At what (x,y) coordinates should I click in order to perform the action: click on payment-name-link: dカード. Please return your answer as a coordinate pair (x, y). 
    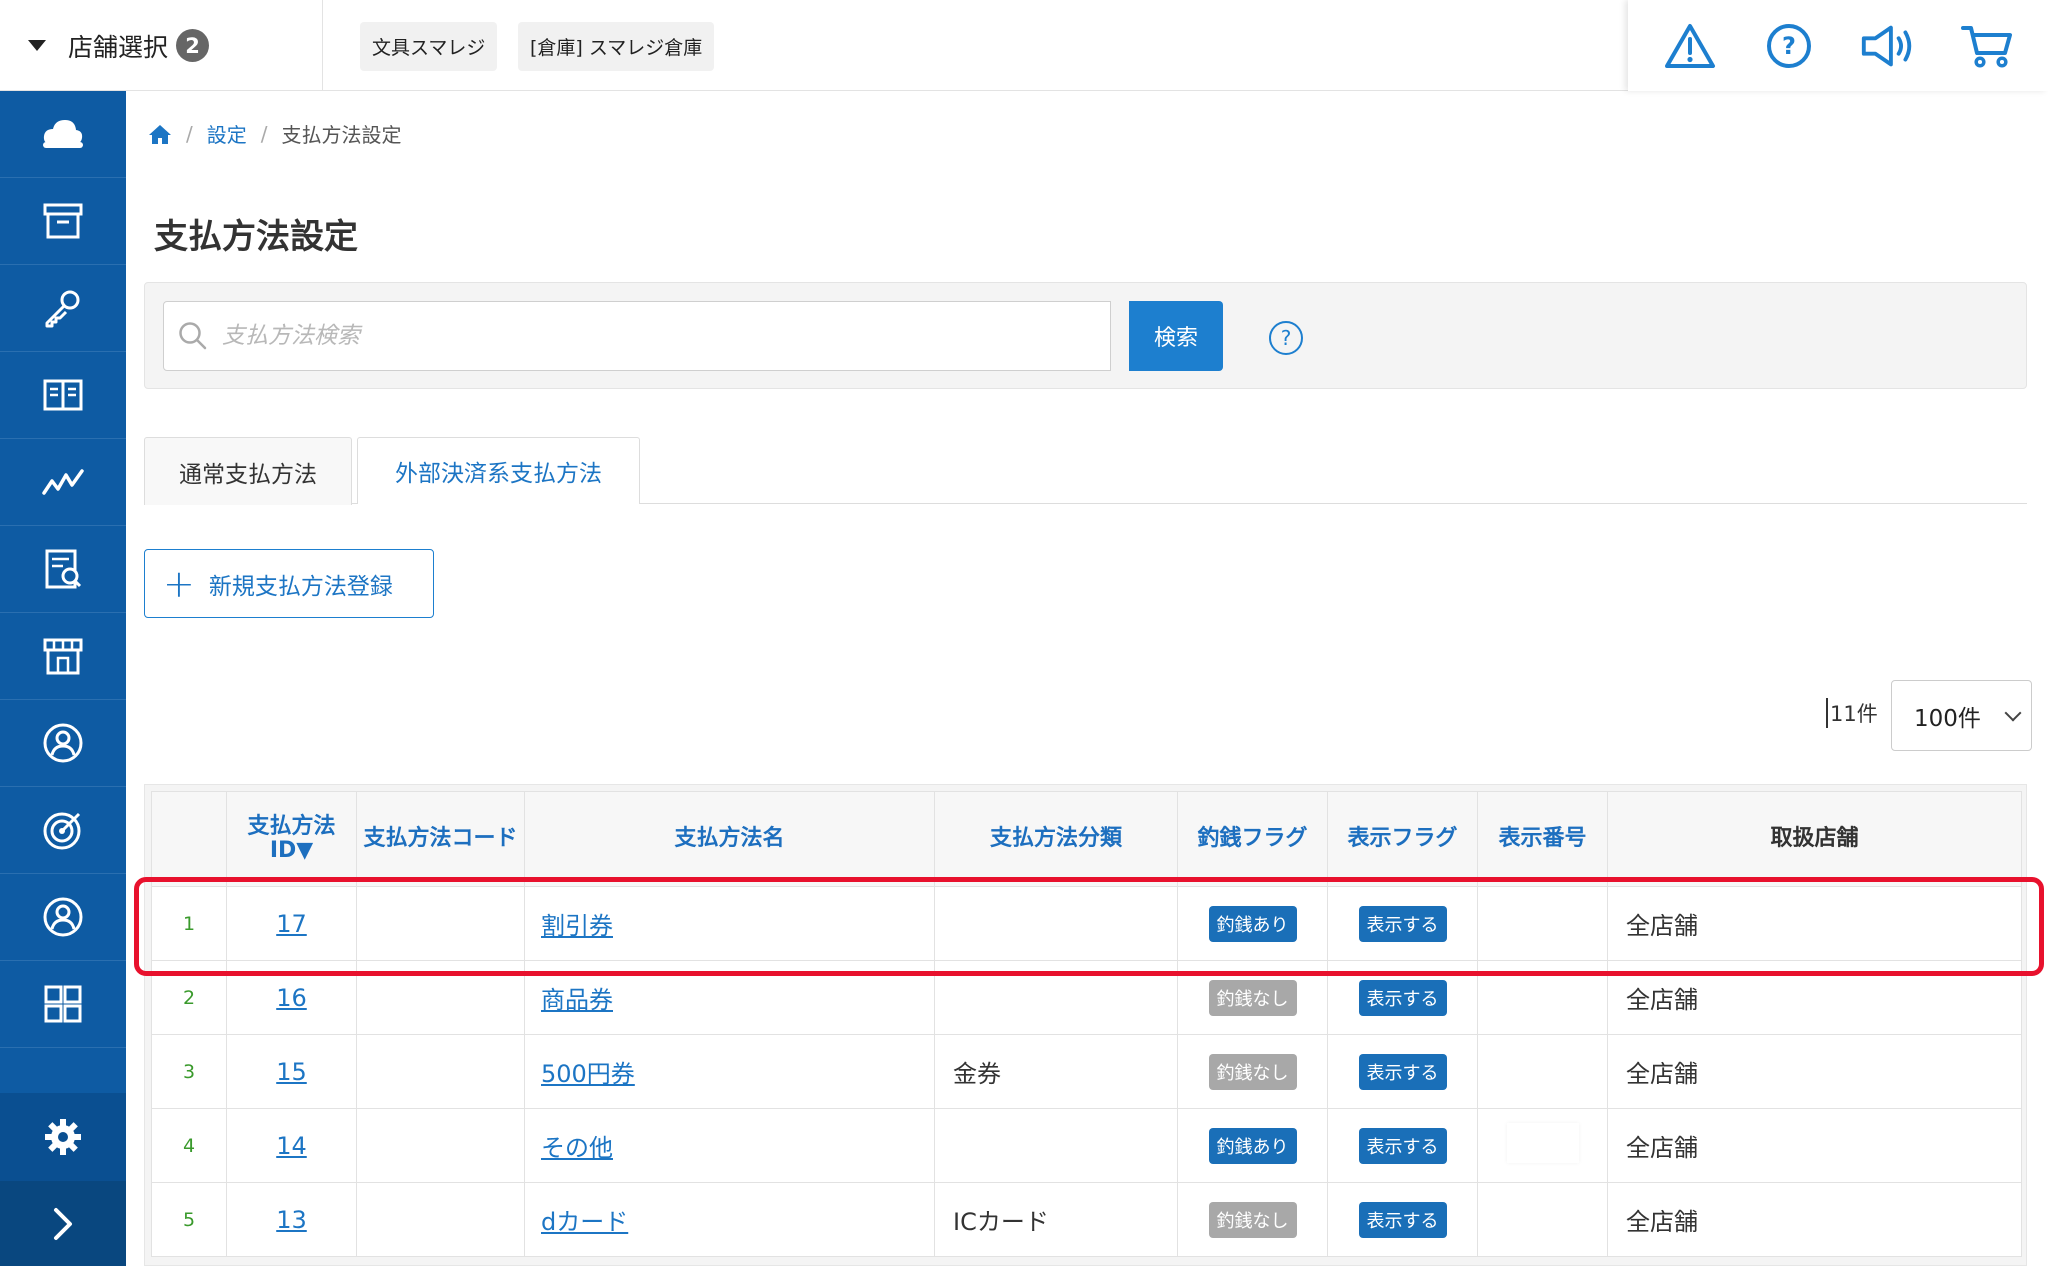
    Looking at the image, I should click on (584, 1222).